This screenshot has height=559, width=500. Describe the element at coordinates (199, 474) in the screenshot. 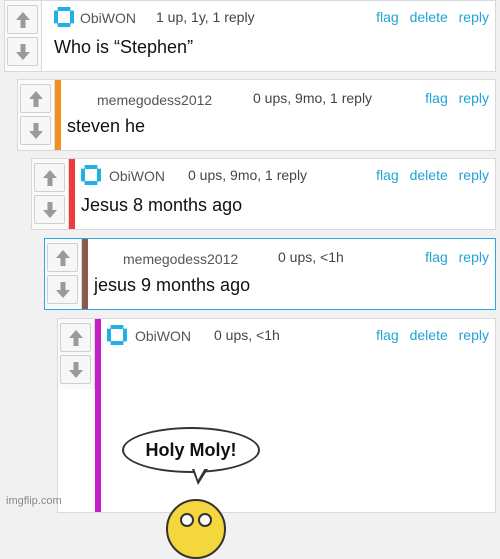

I see `speech-bubble-tail-fill` at that location.